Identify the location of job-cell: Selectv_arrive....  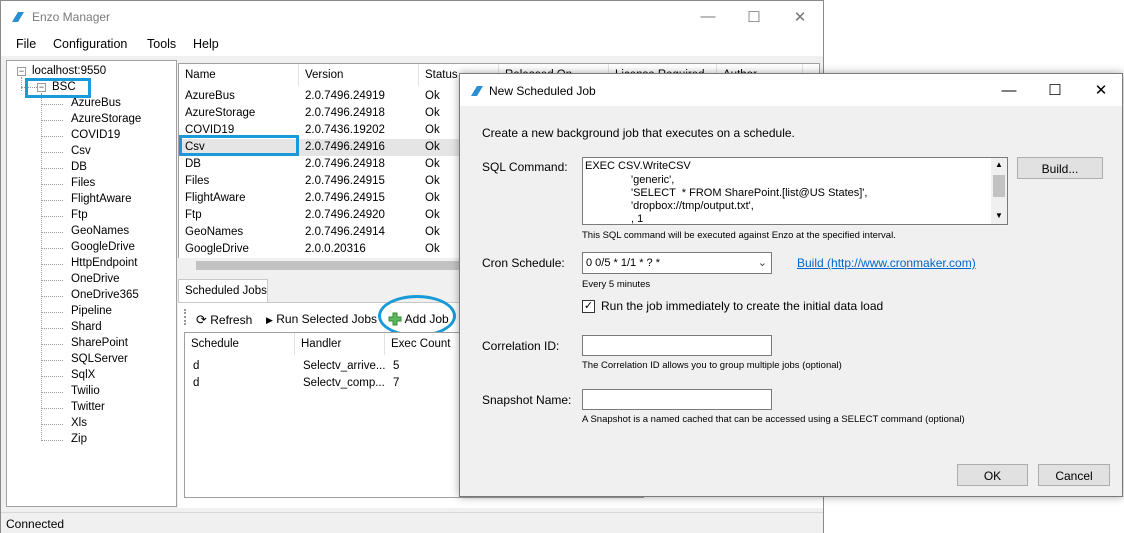
(344, 366).